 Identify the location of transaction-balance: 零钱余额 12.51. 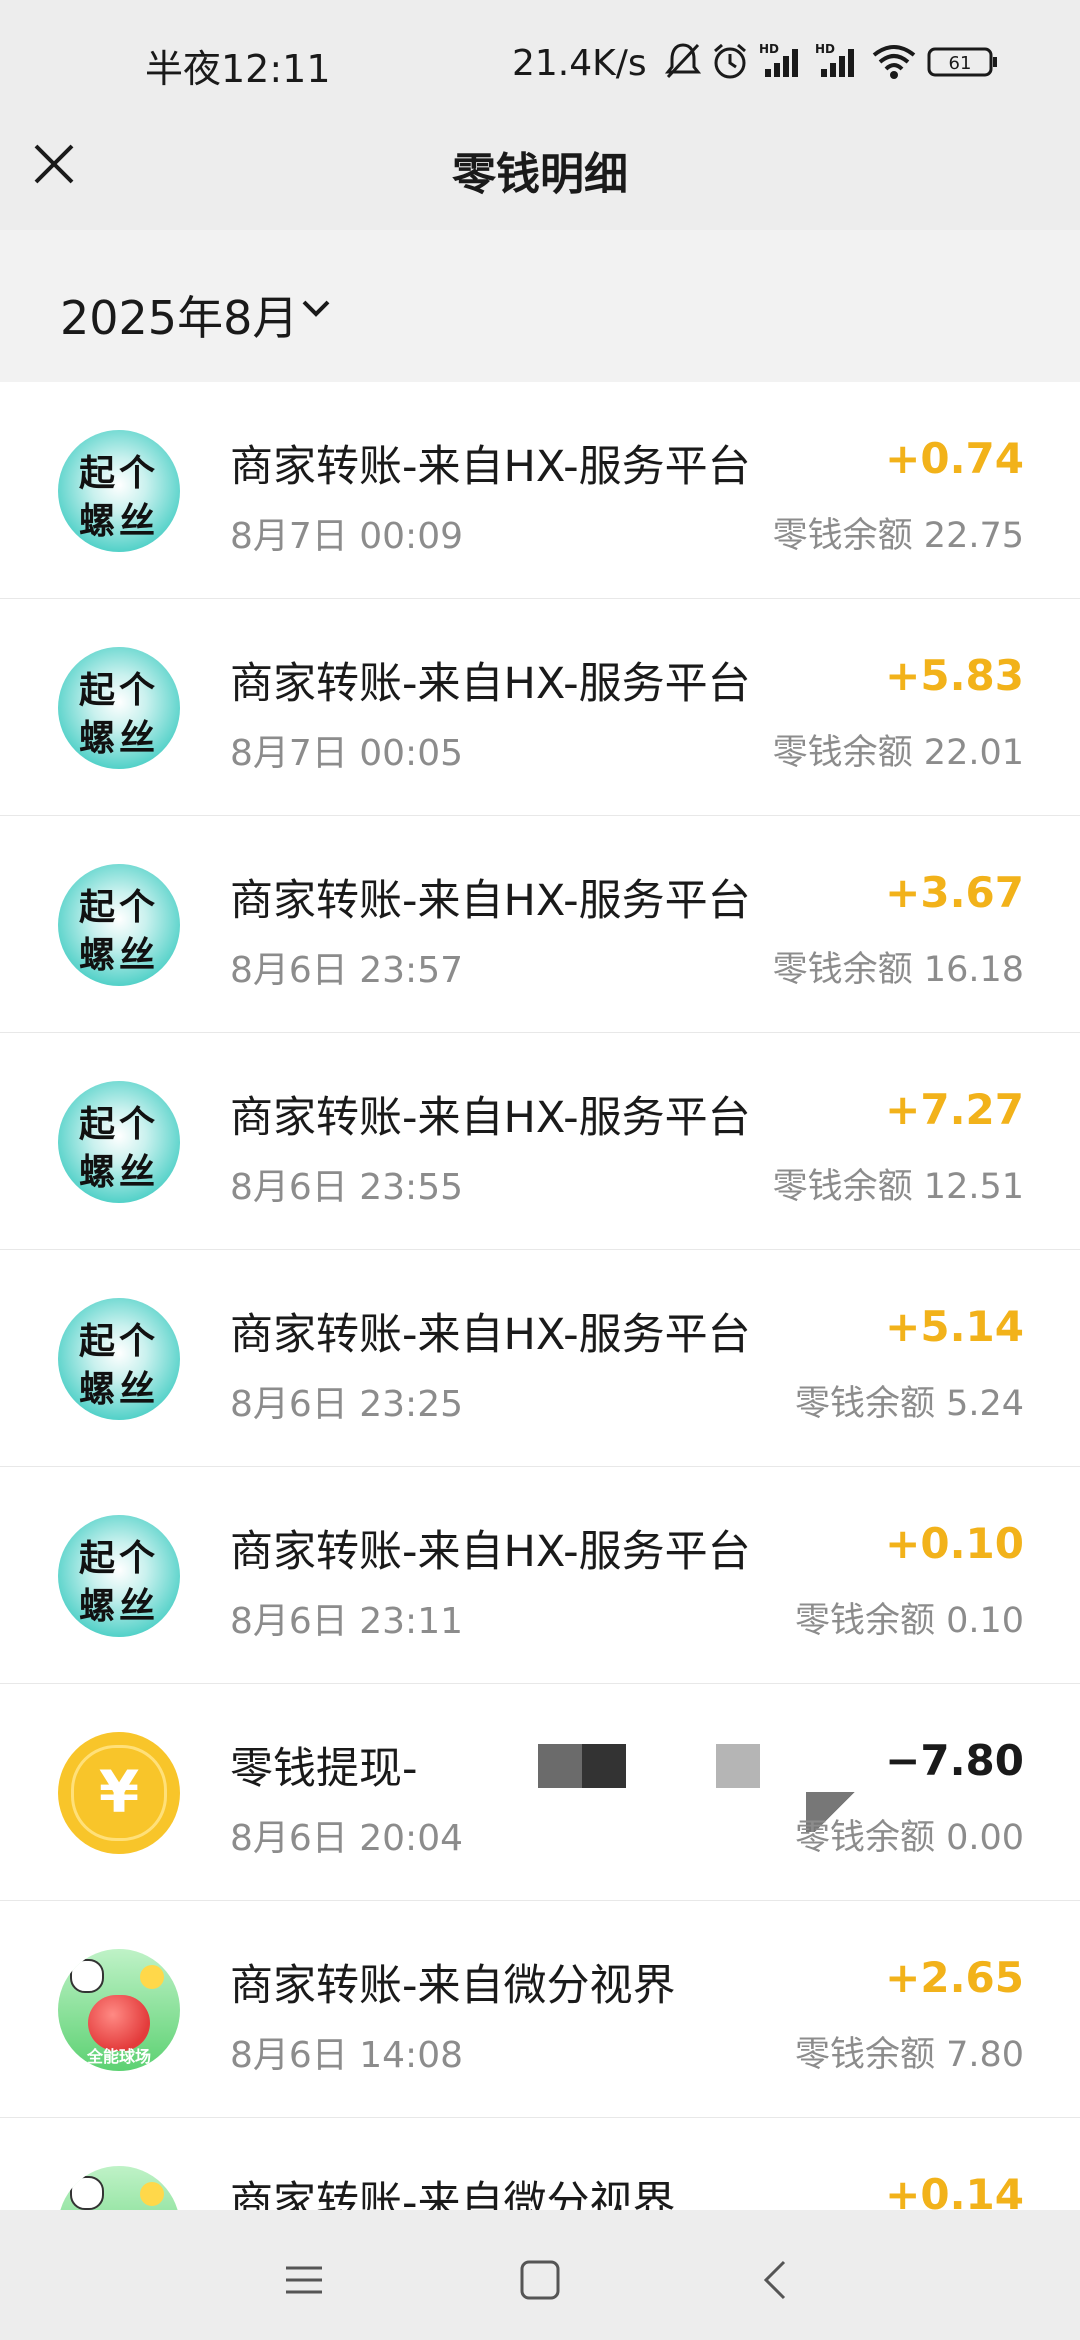
(898, 1187).